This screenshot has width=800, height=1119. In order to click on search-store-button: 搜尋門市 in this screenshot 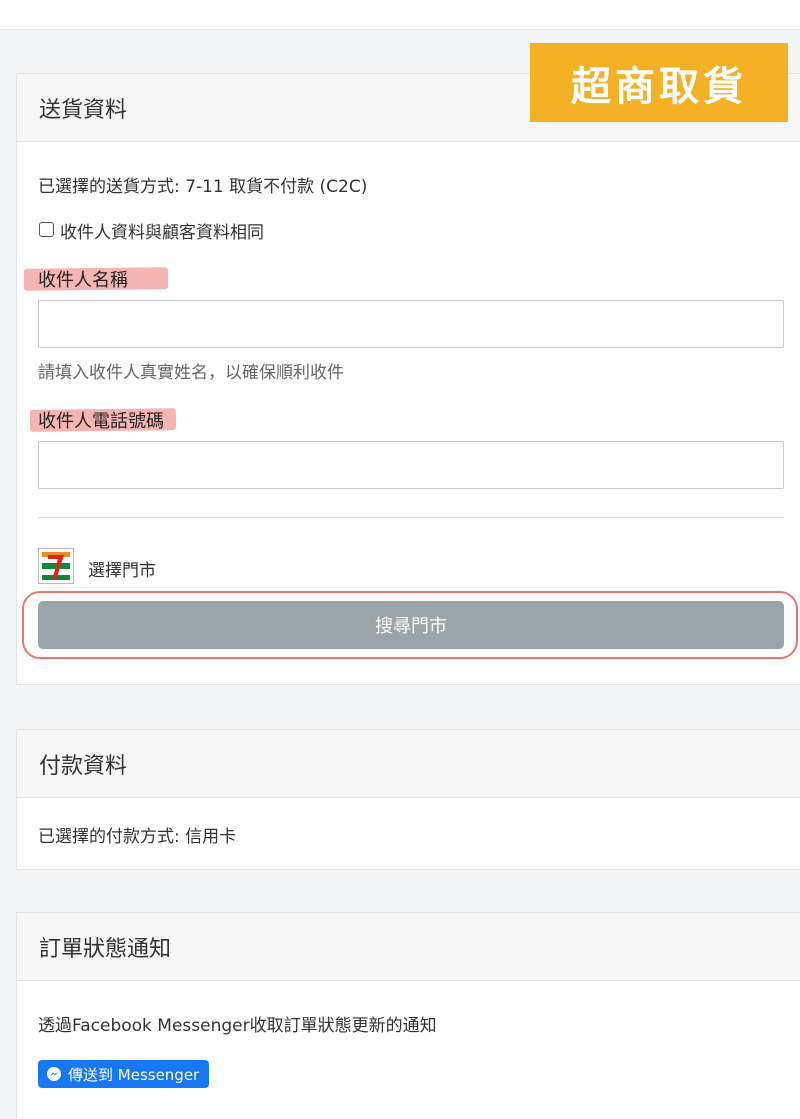, I will do `click(411, 625)`.